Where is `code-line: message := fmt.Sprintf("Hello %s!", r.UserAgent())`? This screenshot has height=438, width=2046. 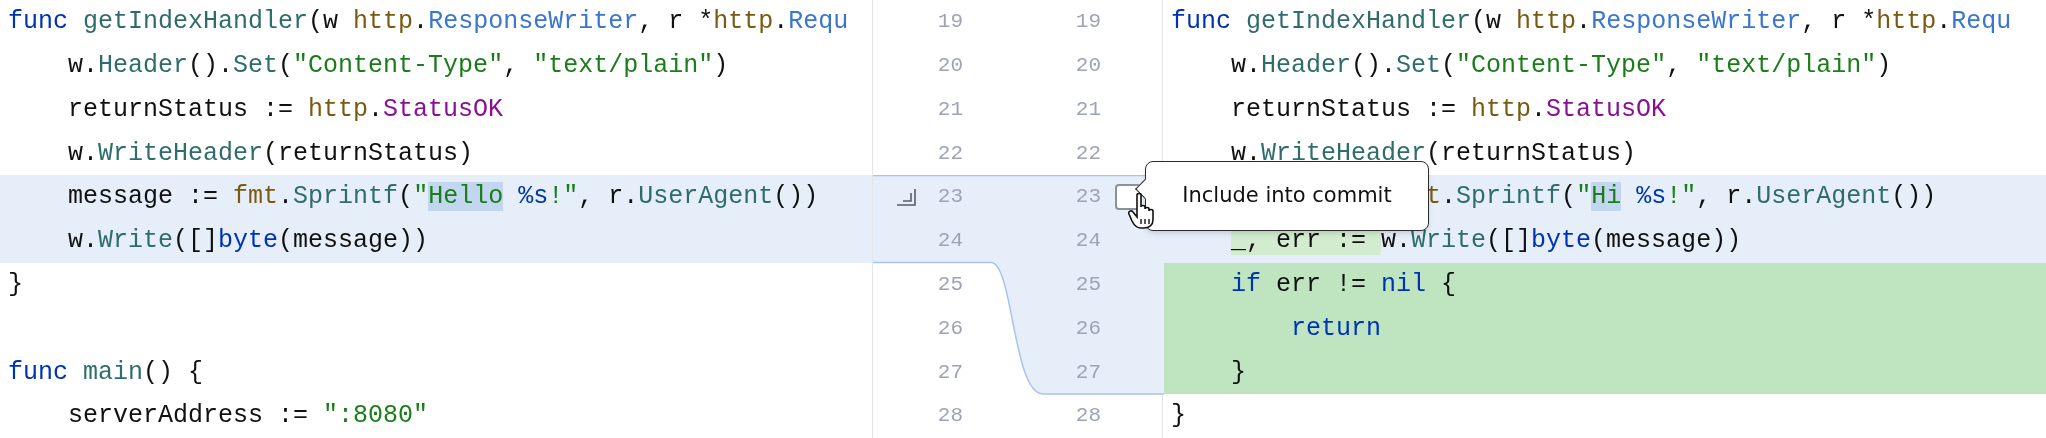 code-line: message := fmt.Sprintf("Hello %s!", r.UserAgent()) is located at coordinates (443, 197).